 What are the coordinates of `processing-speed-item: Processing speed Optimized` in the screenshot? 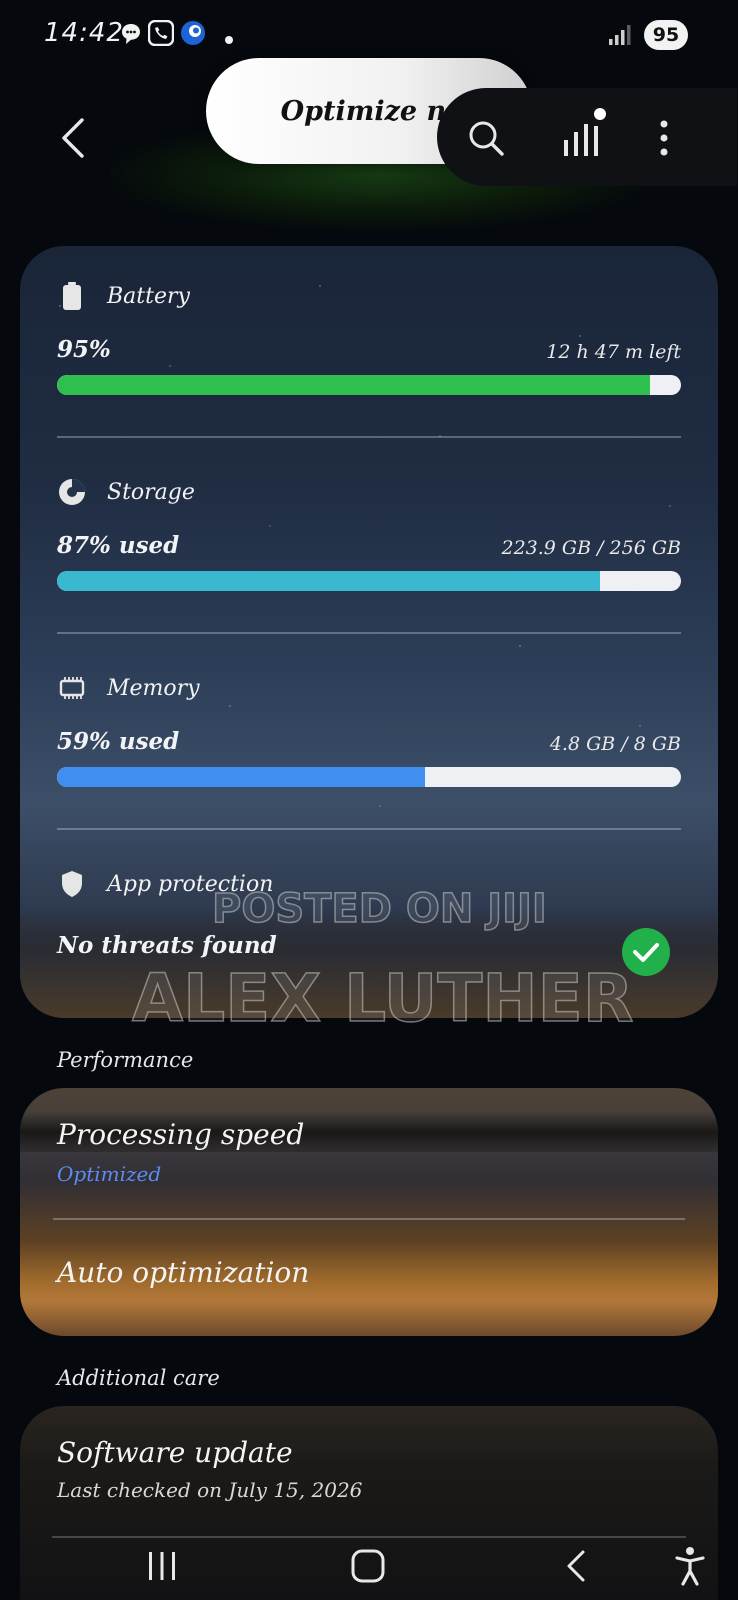 It's located at (369, 1154).